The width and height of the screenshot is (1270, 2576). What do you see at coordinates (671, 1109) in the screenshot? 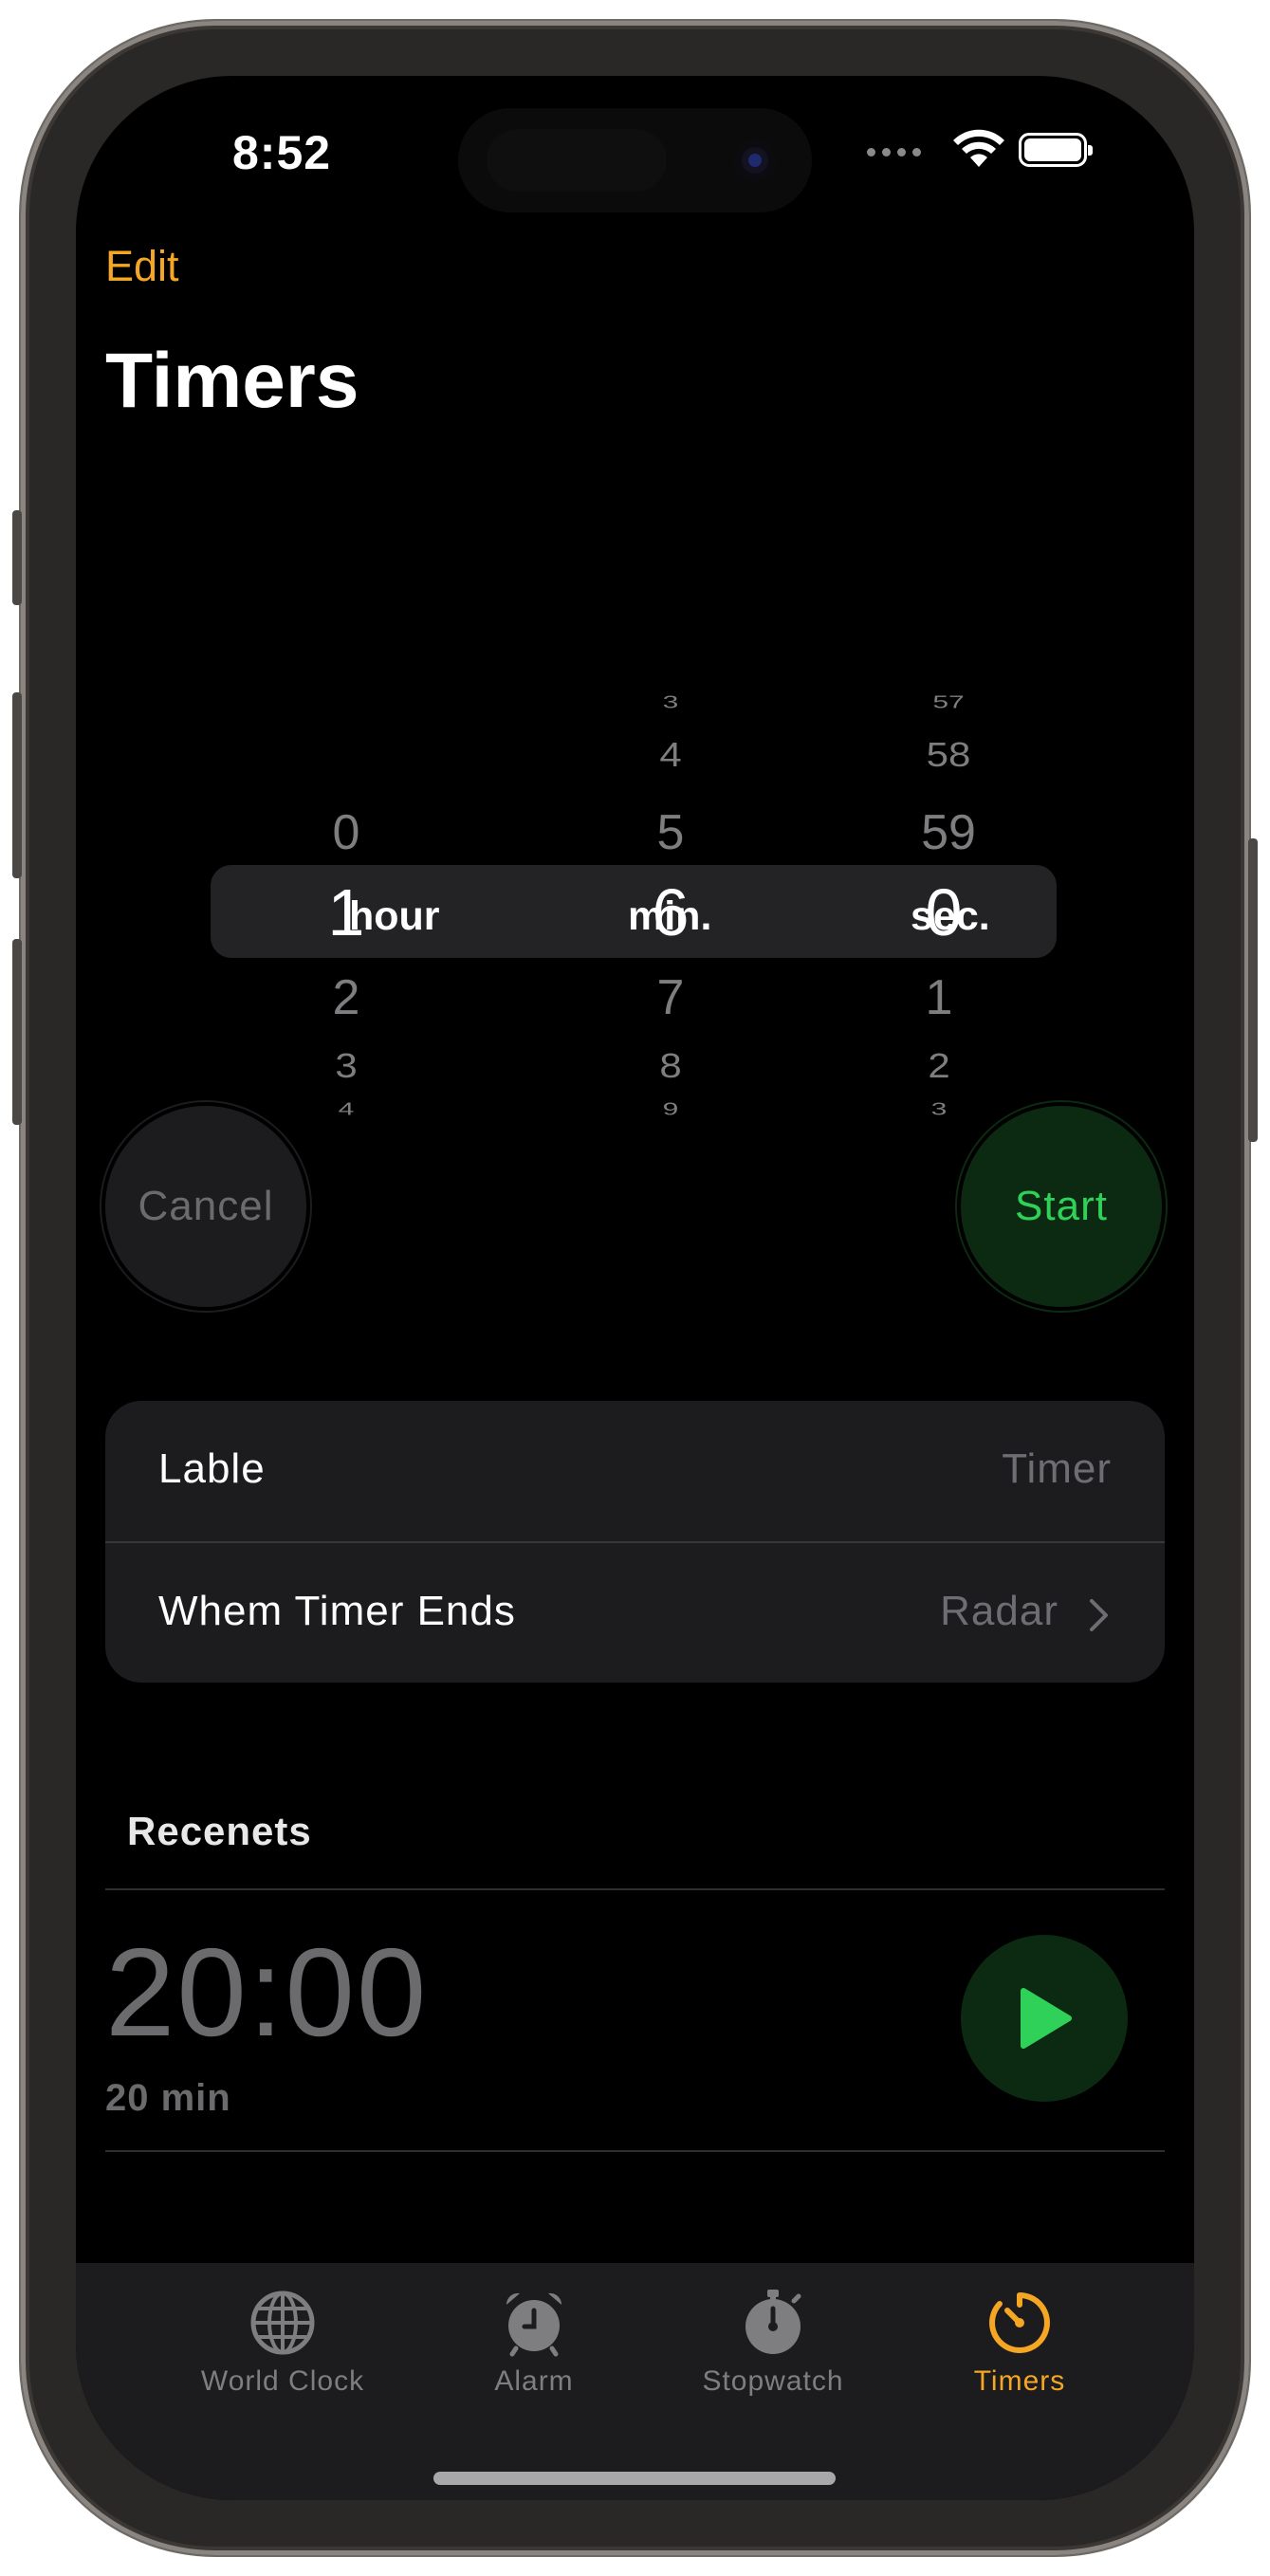
I see `minutes-option: 9` at bounding box center [671, 1109].